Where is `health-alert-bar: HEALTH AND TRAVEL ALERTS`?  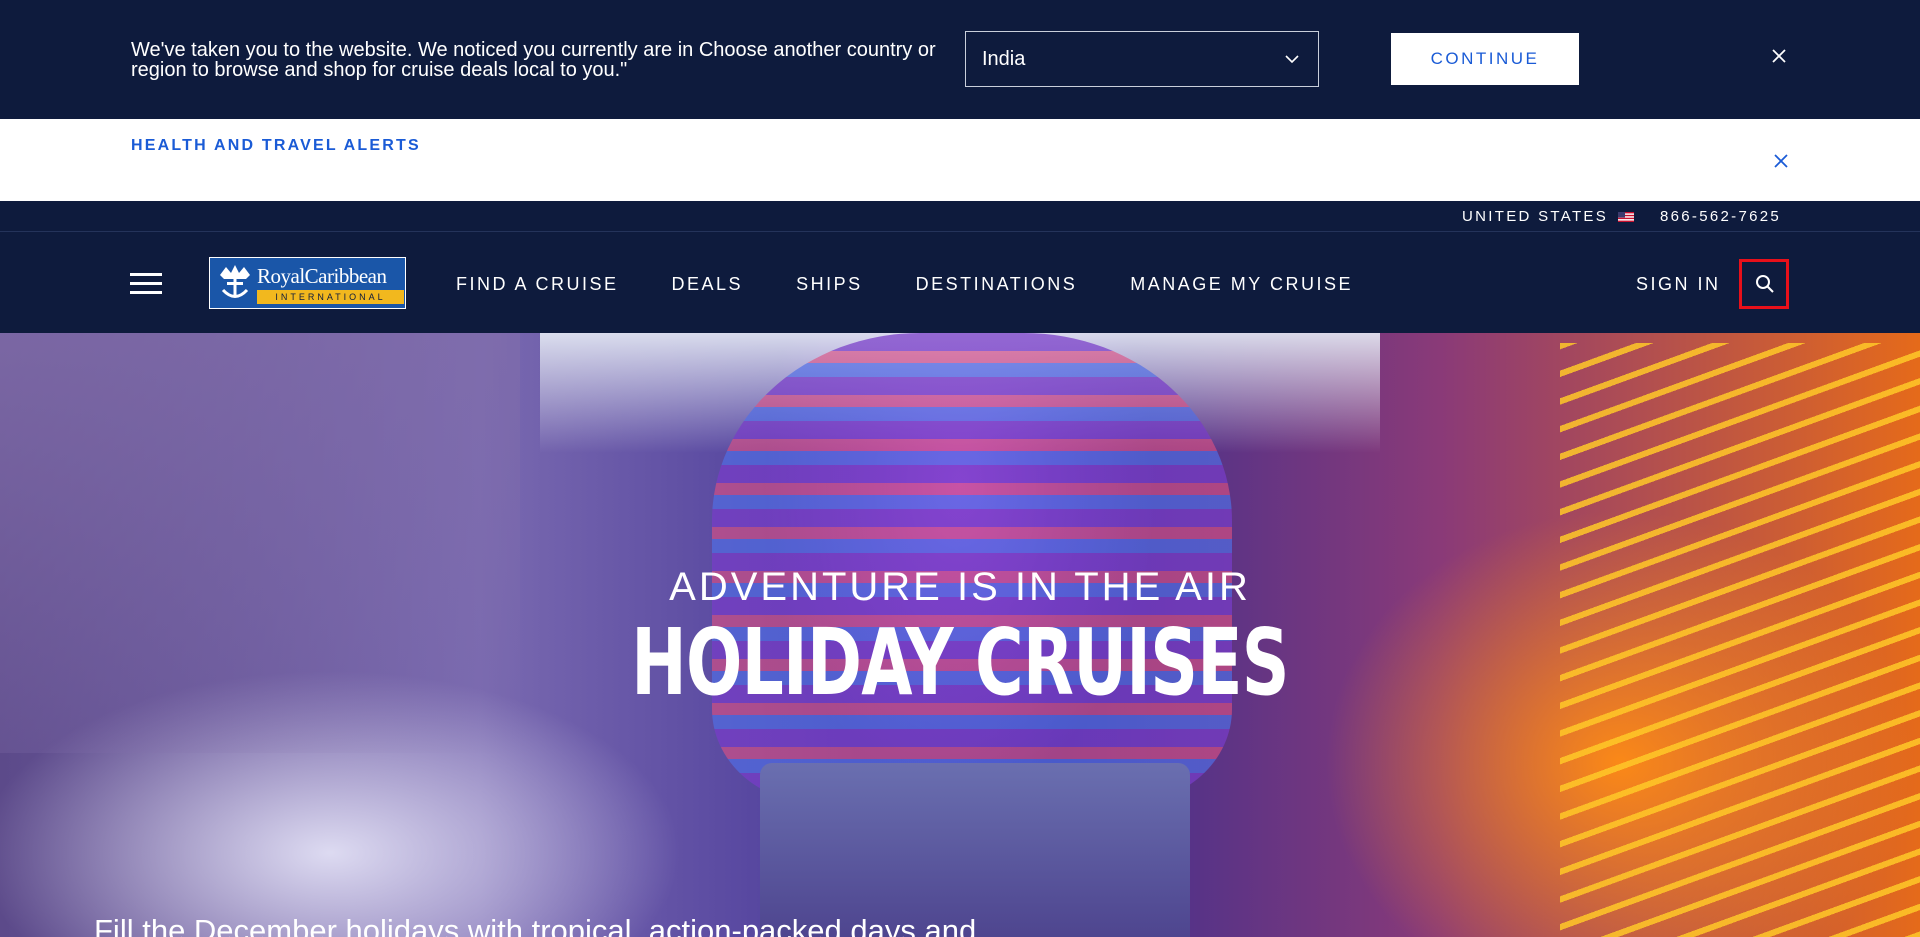 health-alert-bar: HEALTH AND TRAVEL ALERTS is located at coordinates (960, 160).